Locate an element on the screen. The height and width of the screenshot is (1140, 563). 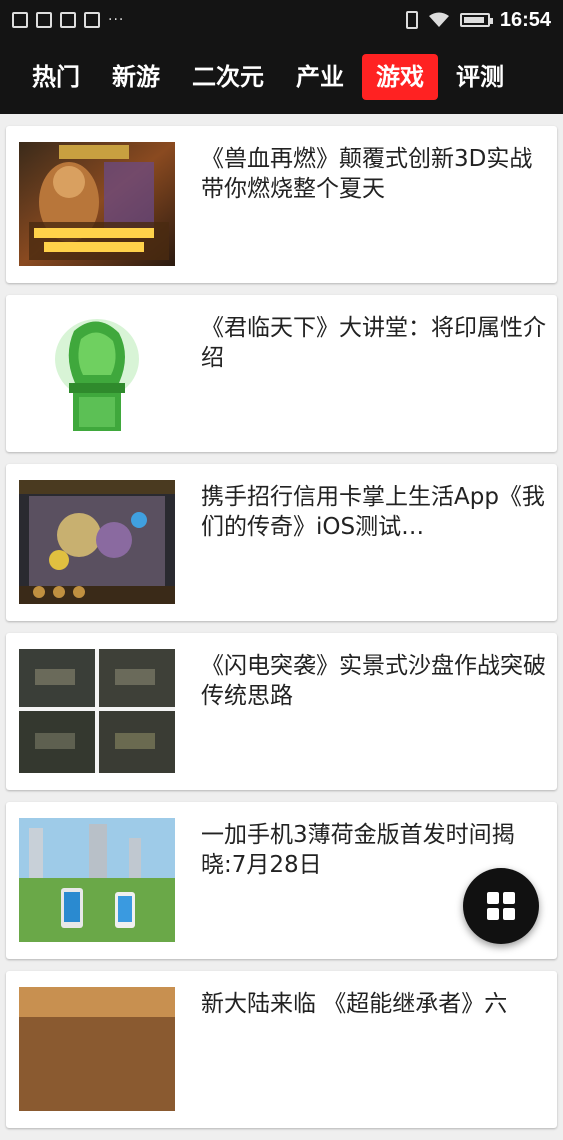
jade-seal-thumbnail is located at coordinates (97, 373).